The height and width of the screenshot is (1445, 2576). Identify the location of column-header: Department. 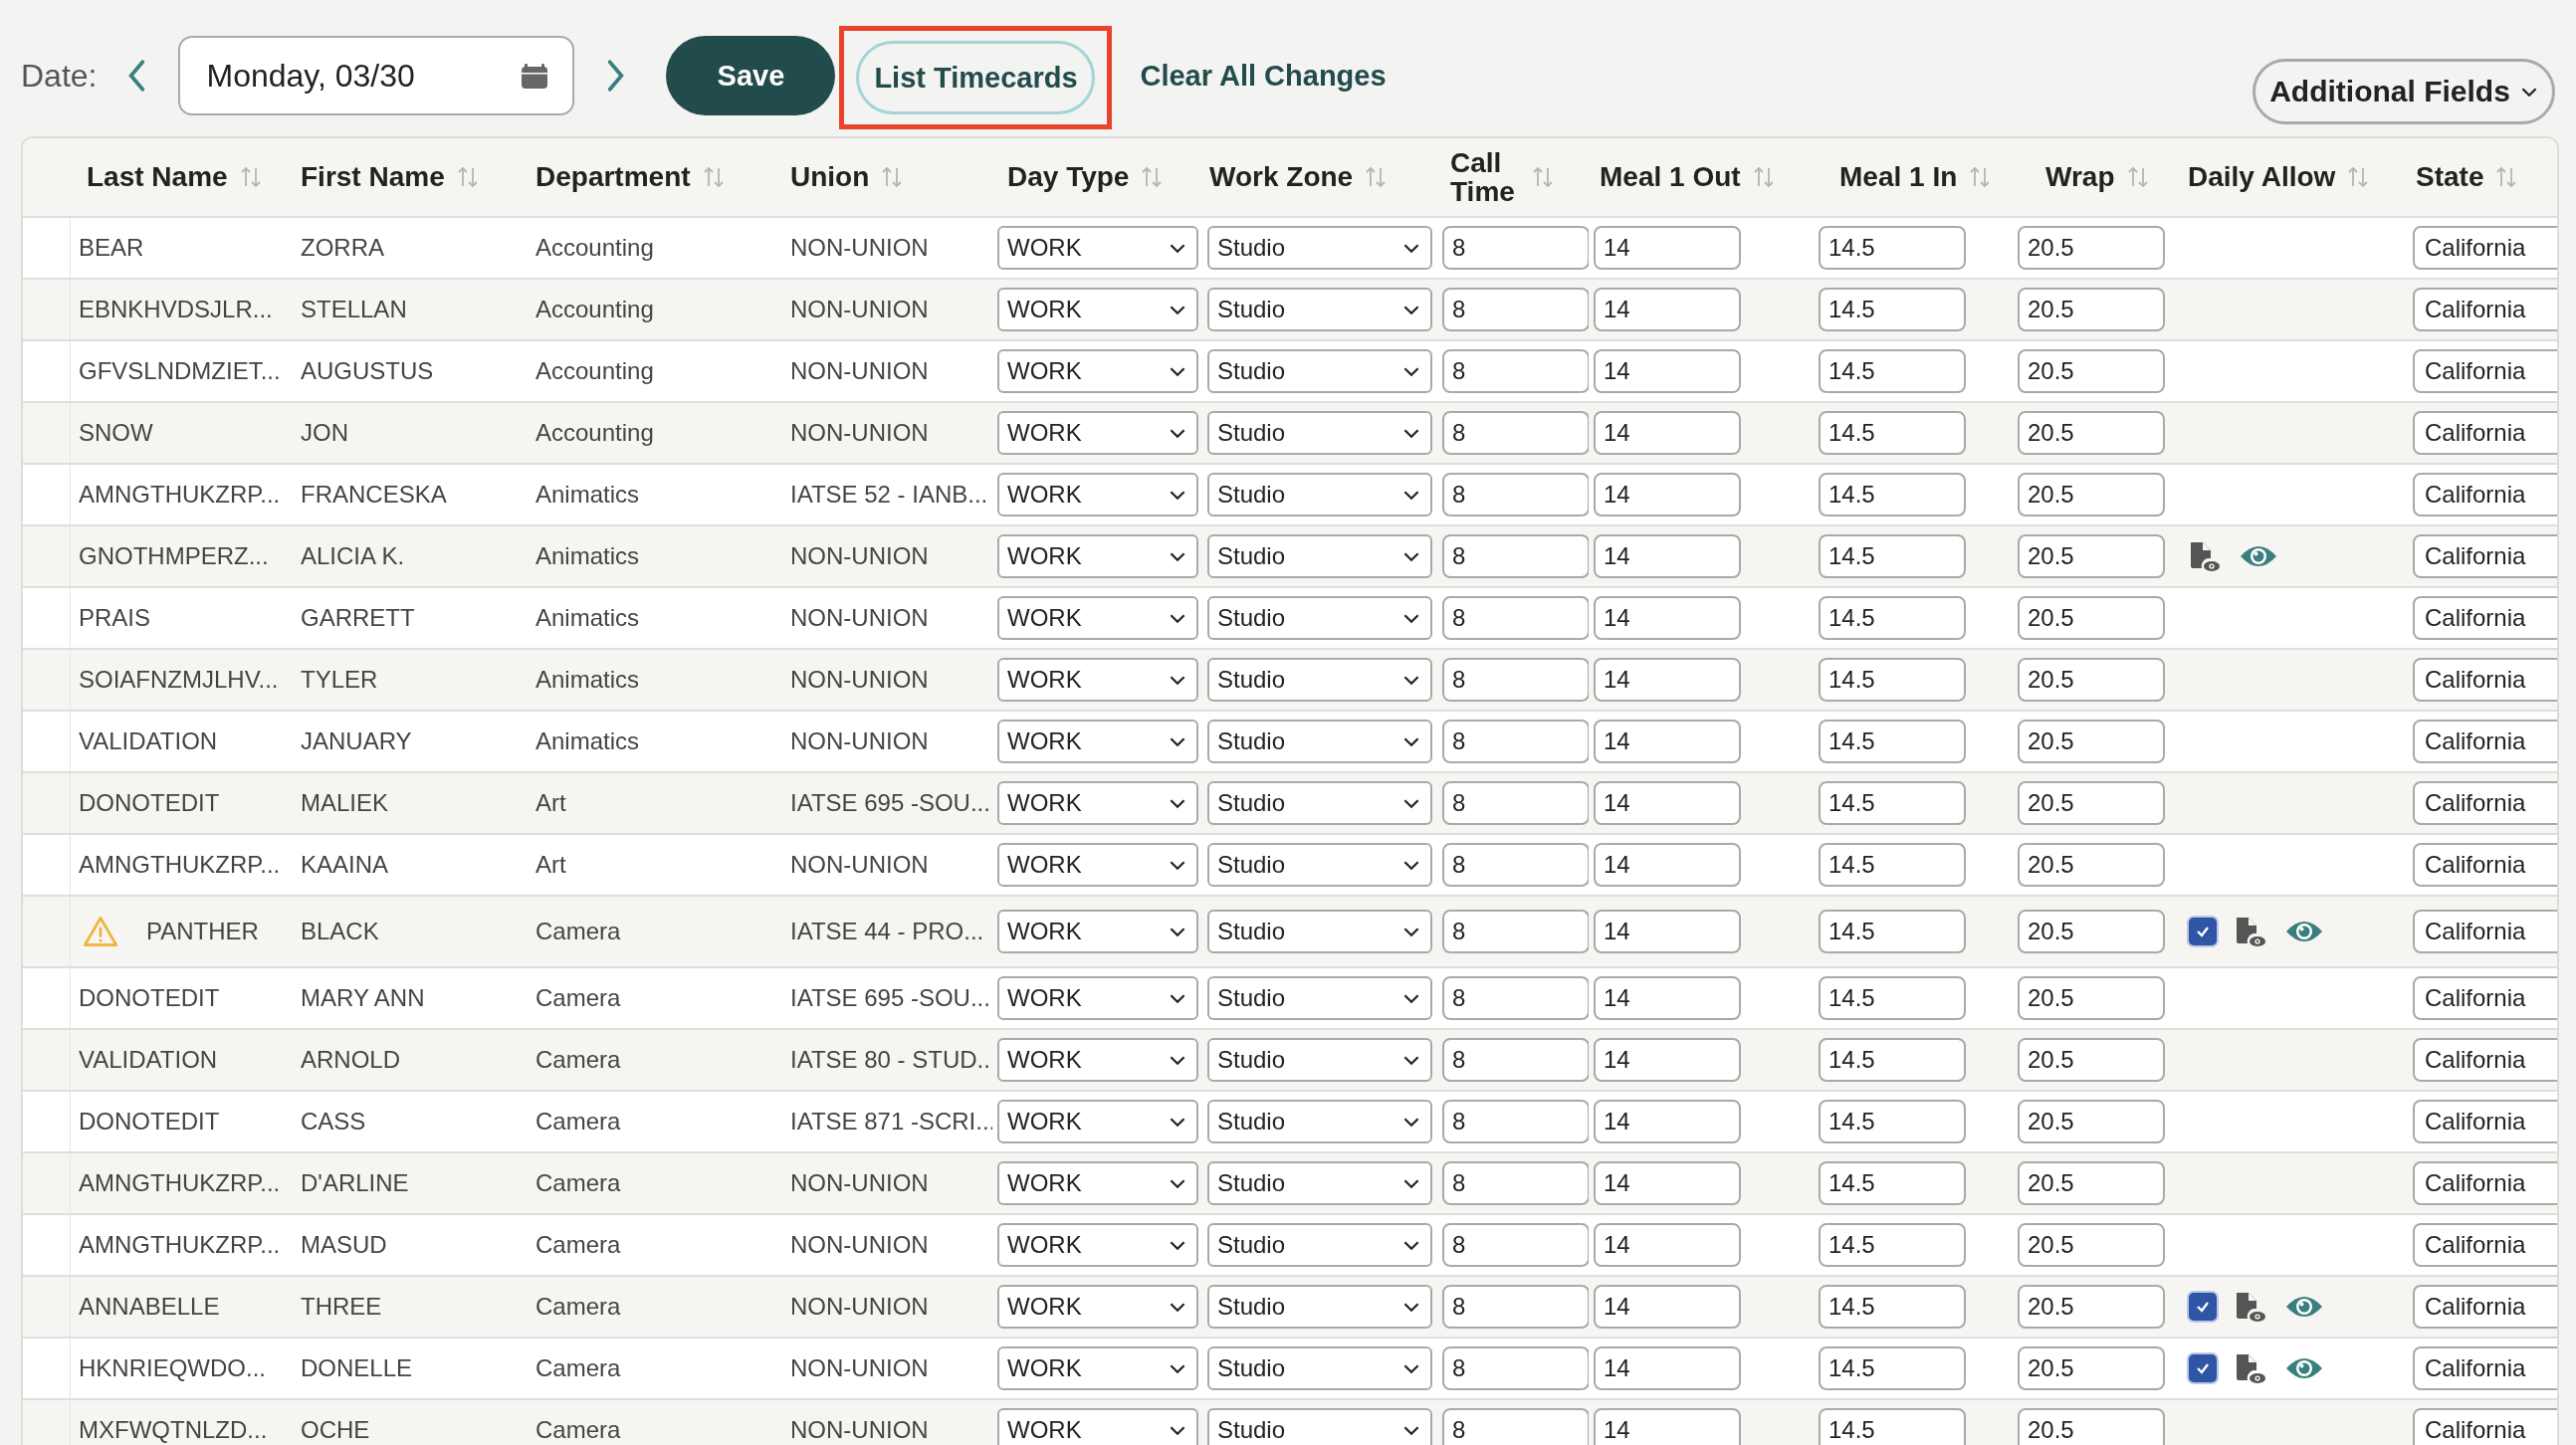
(613, 177).